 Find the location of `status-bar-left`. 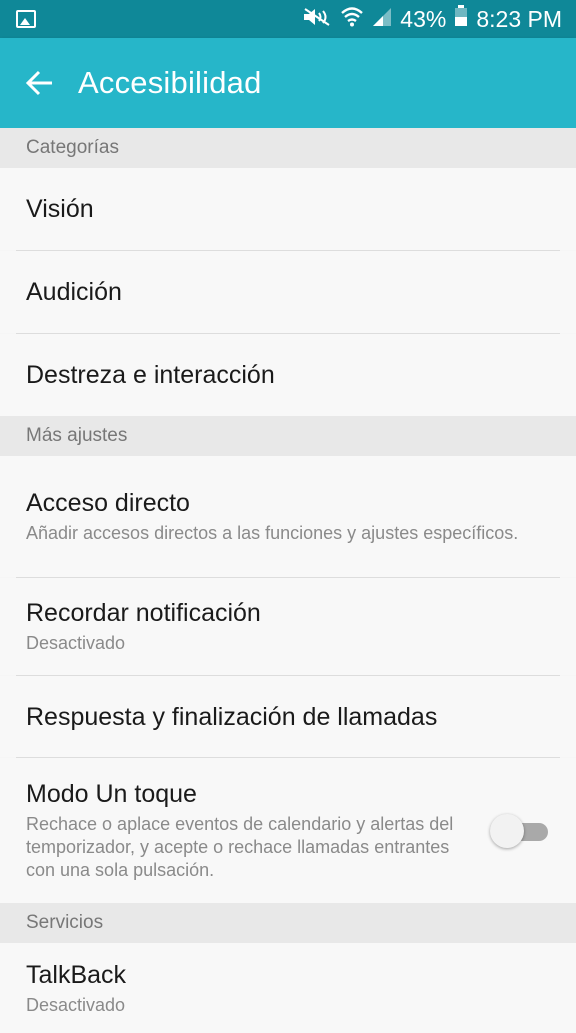

status-bar-left is located at coordinates (159, 19).